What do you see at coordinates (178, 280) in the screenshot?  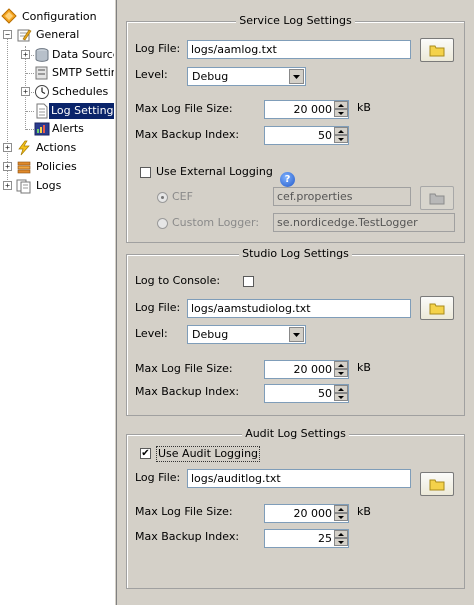 I see `log-to-console-label: Log to Console:` at bounding box center [178, 280].